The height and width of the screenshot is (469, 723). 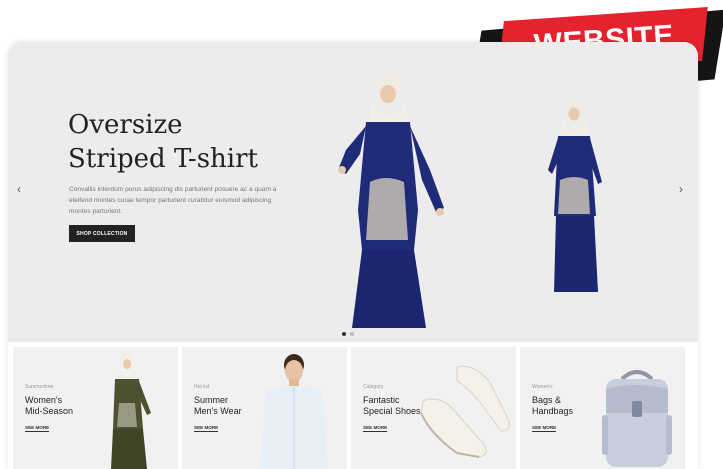 What do you see at coordinates (681, 189) in the screenshot?
I see `chevron-right-icon: ›` at bounding box center [681, 189].